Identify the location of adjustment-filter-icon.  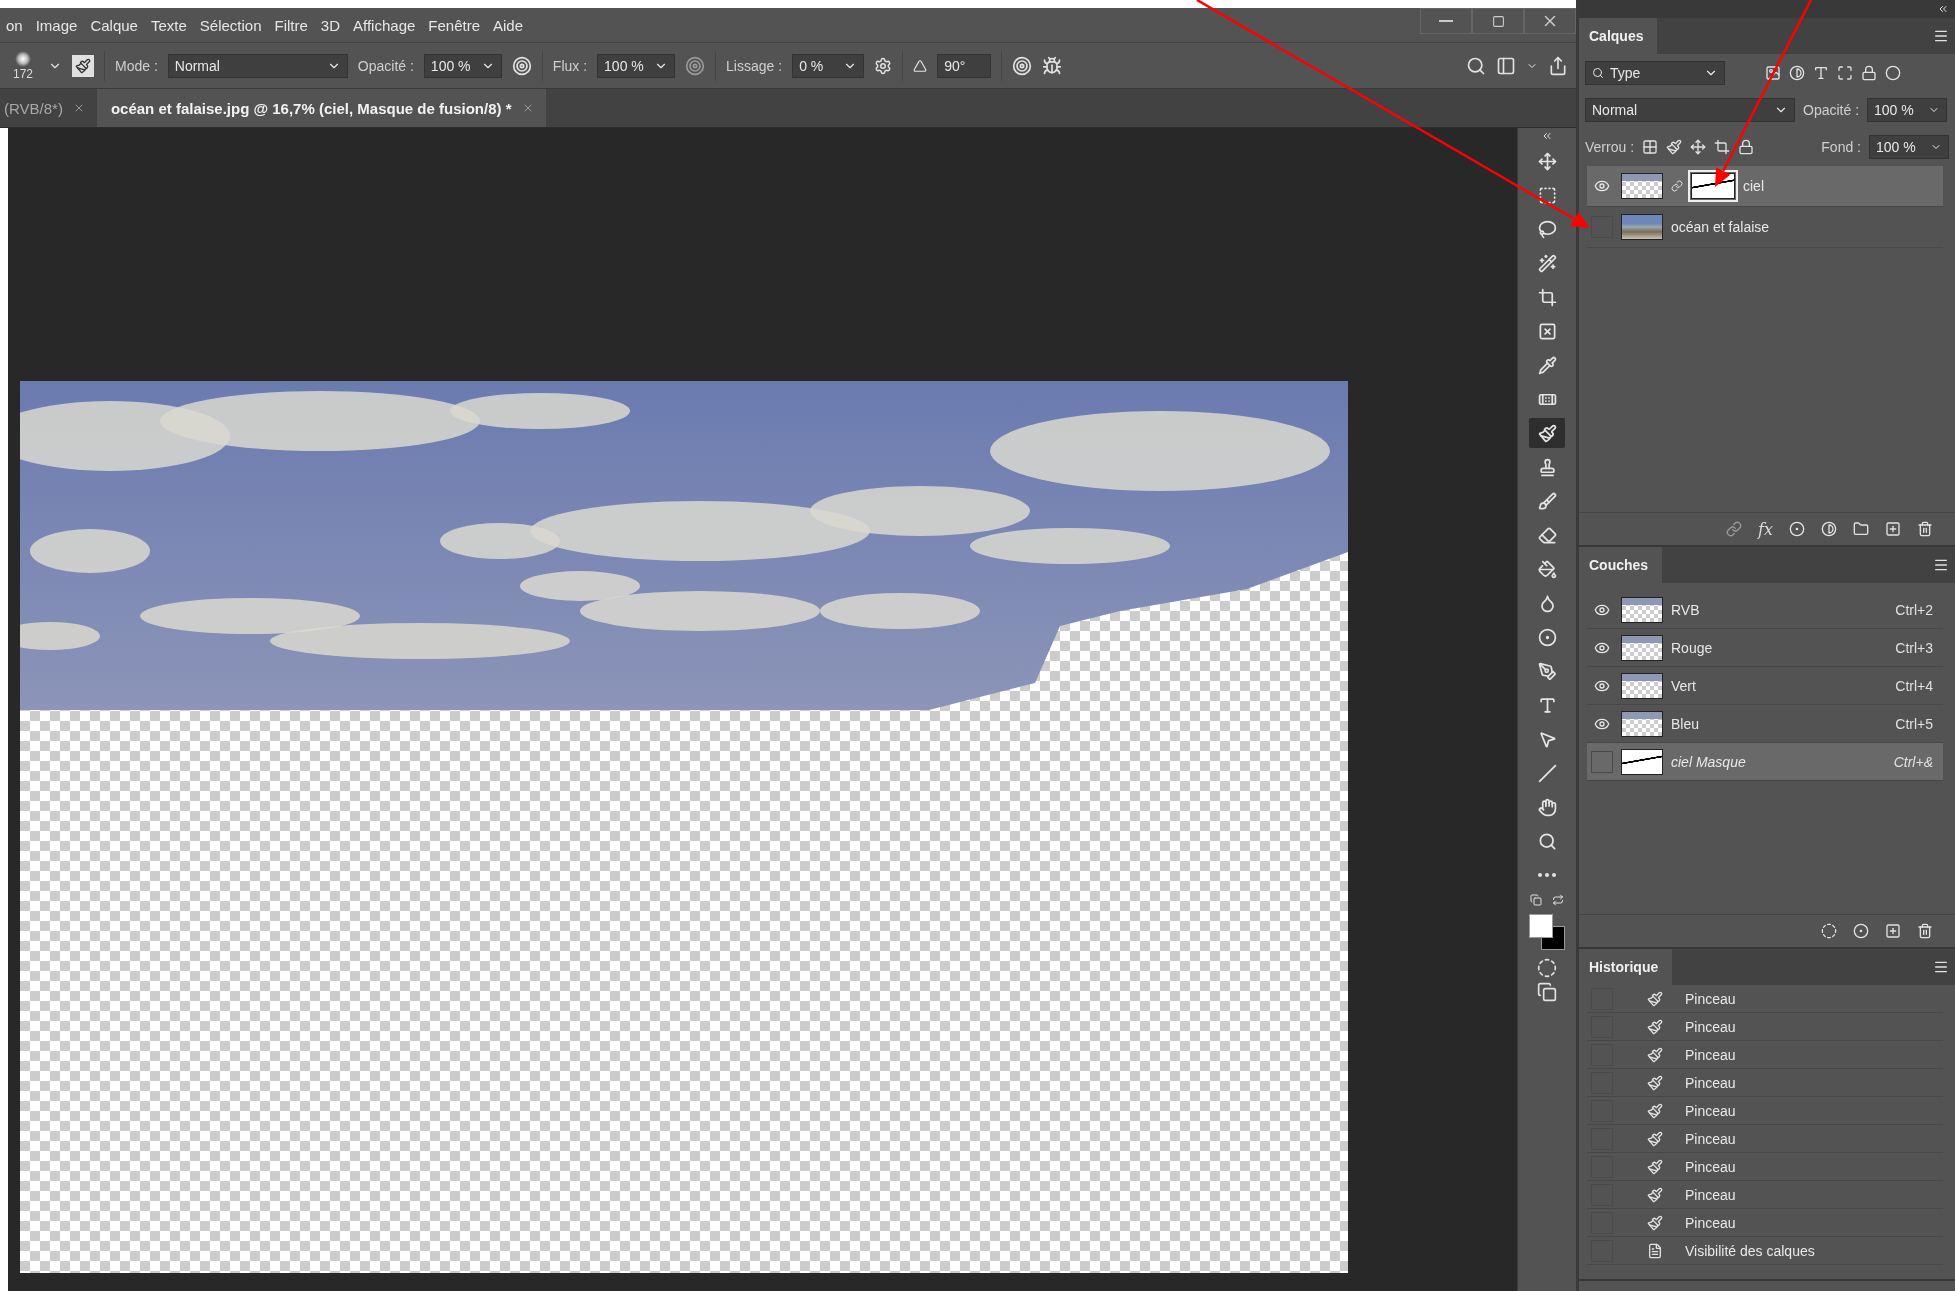
(1797, 73).